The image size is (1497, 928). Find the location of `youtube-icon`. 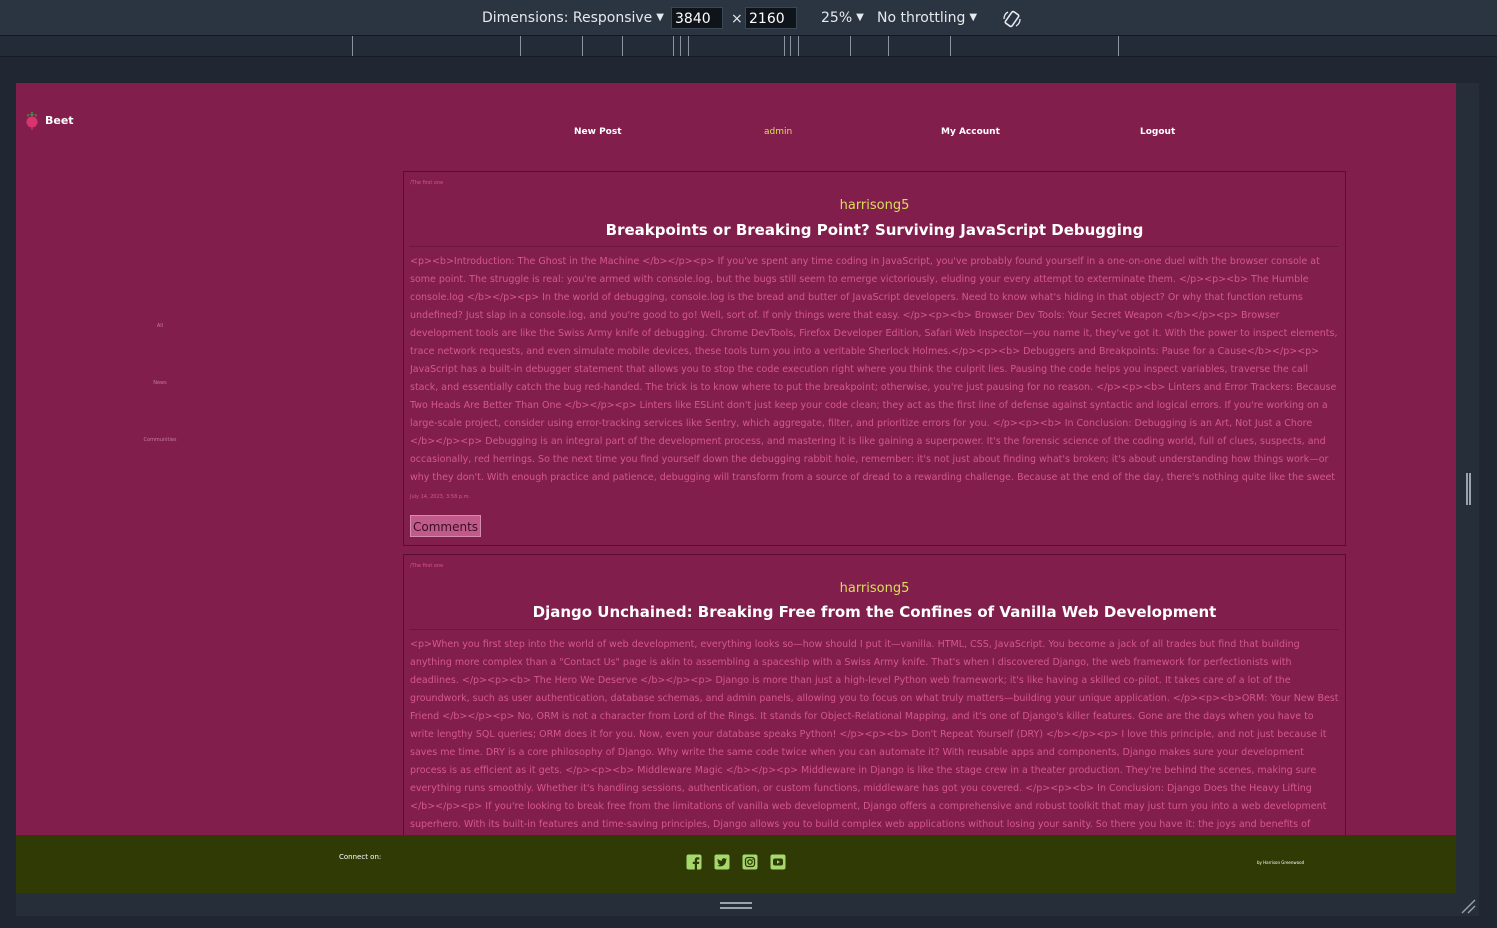

youtube-icon is located at coordinates (778, 862).